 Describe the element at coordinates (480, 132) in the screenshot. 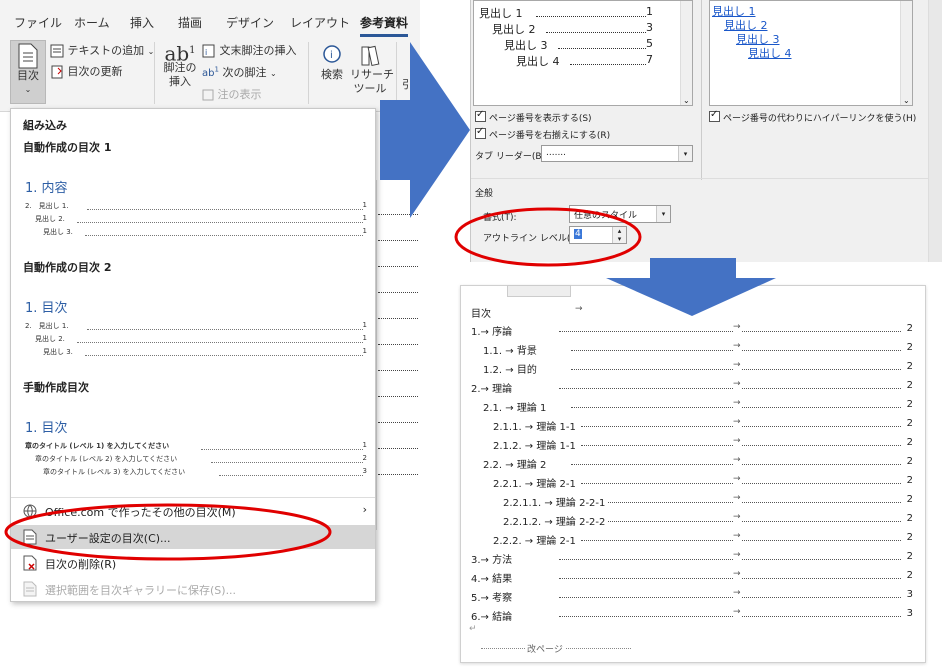

I see `right-align-checkbox` at that location.